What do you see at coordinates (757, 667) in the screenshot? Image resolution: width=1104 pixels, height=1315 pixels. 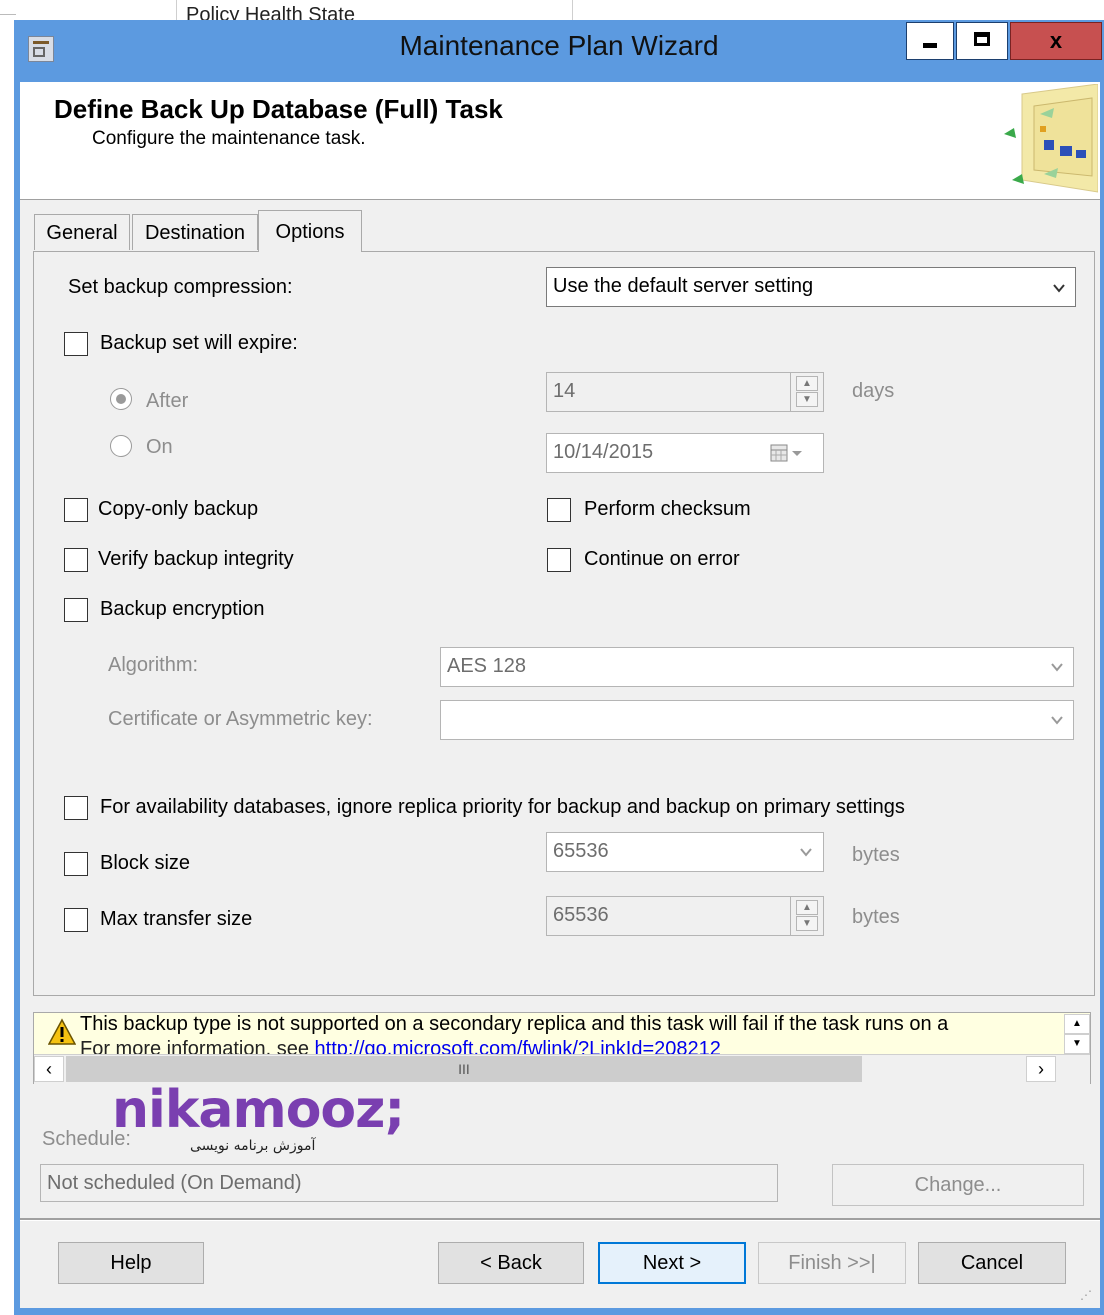 I see `algorithm-select: AES 128` at bounding box center [757, 667].